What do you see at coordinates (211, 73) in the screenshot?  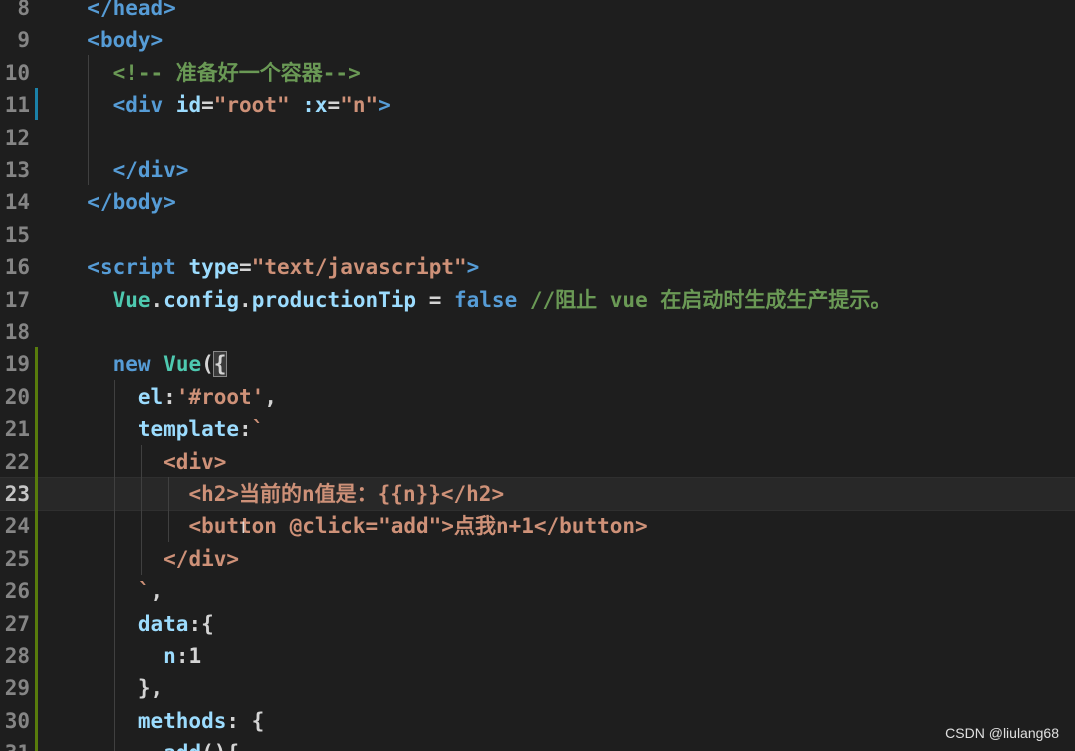 I see `line-code: <!-- 准备好一个容器-->` at bounding box center [211, 73].